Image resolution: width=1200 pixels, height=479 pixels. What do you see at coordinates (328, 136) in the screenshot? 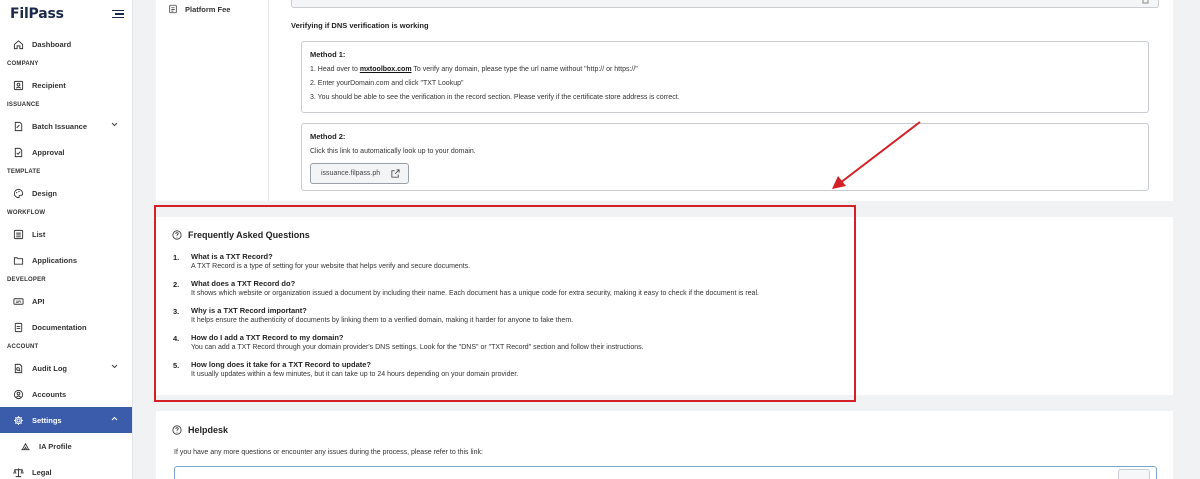
I see `method-2-title: Method 2:` at bounding box center [328, 136].